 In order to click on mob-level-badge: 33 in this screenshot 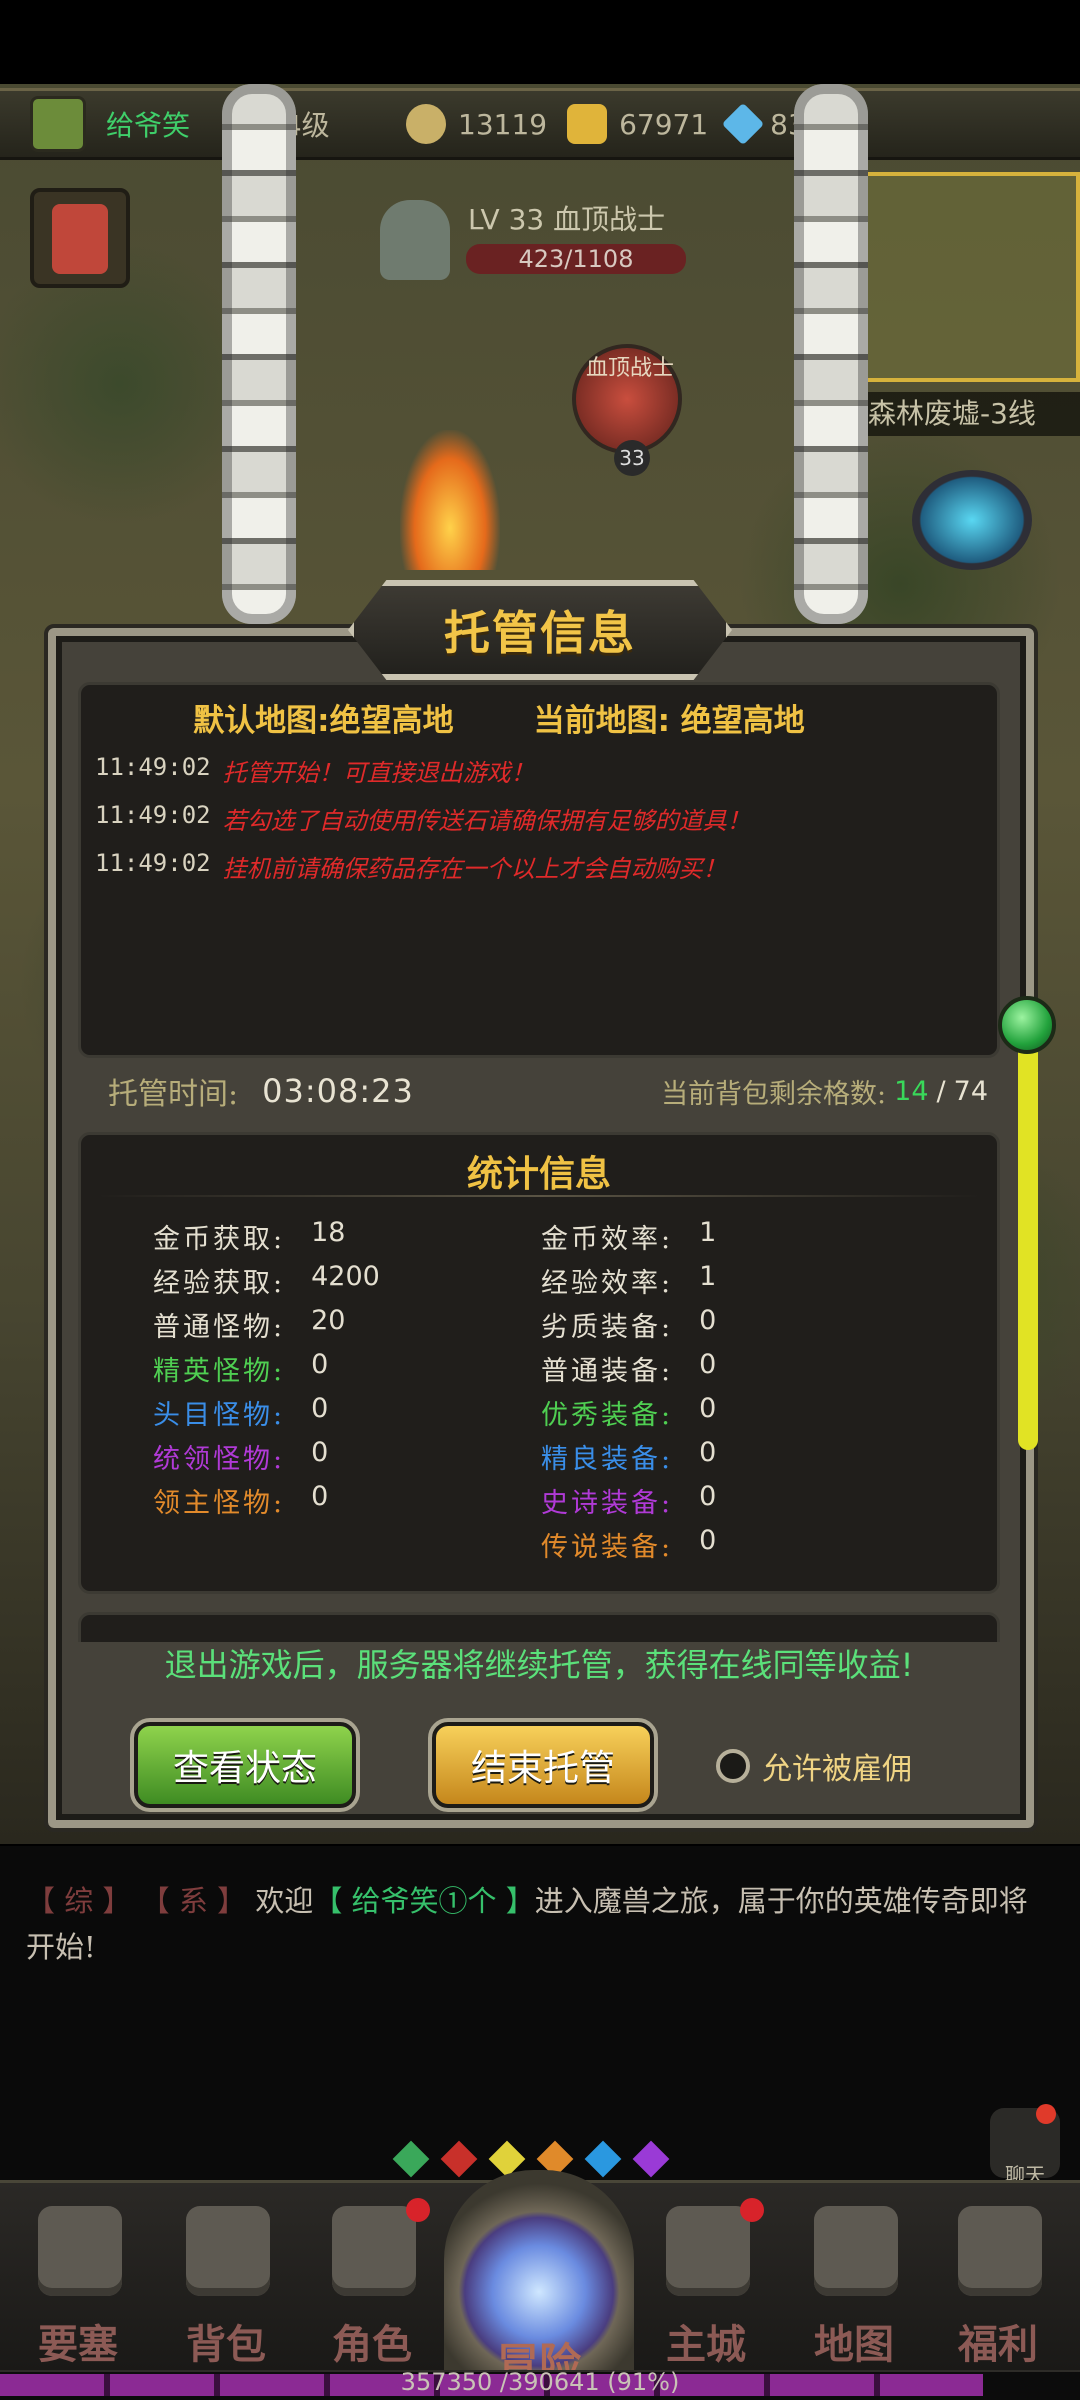, I will do `click(632, 458)`.